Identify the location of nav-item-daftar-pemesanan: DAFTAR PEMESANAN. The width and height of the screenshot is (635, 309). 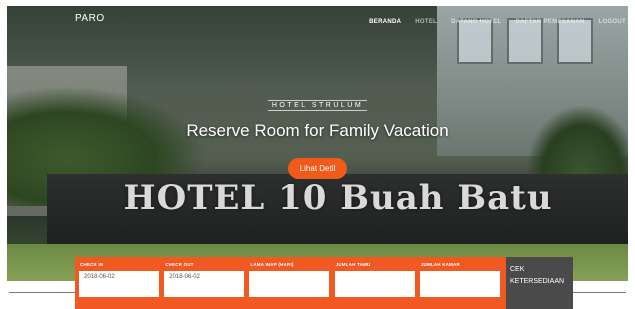
(550, 22).